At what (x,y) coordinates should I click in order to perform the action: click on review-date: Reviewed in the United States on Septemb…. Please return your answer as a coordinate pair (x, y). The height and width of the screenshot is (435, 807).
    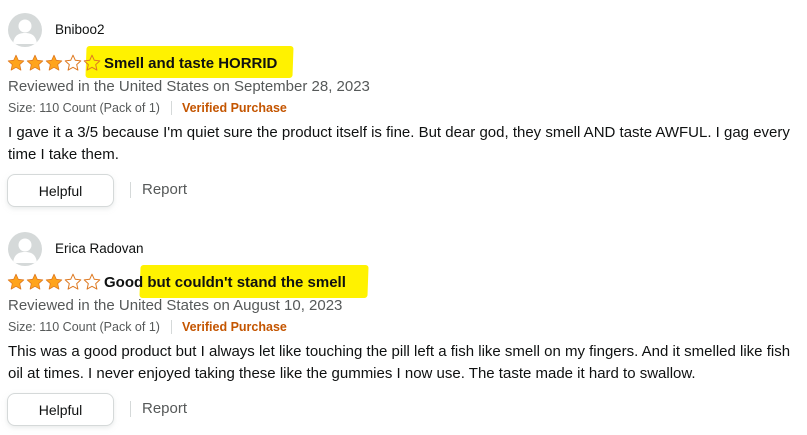
    Looking at the image, I should click on (189, 86).